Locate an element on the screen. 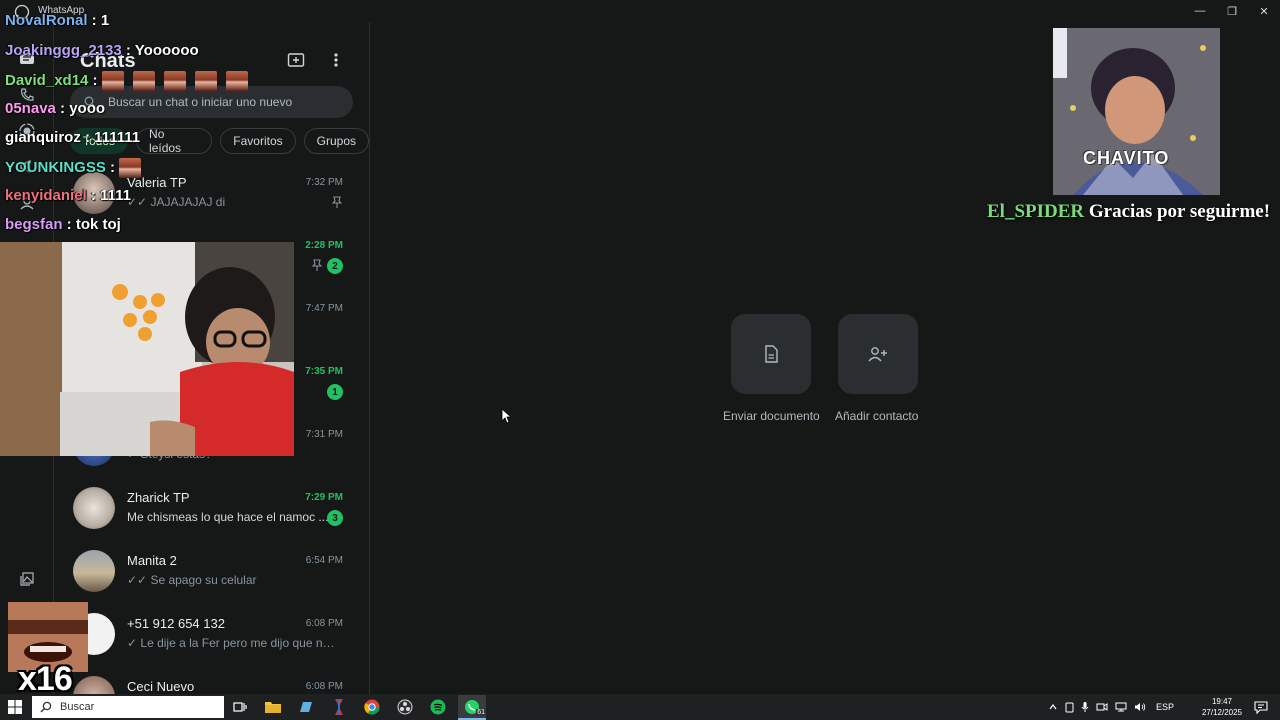 The height and width of the screenshot is (720, 1280). chat-row: Ceci Nuevo 6:08 PM is located at coordinates (211, 680).